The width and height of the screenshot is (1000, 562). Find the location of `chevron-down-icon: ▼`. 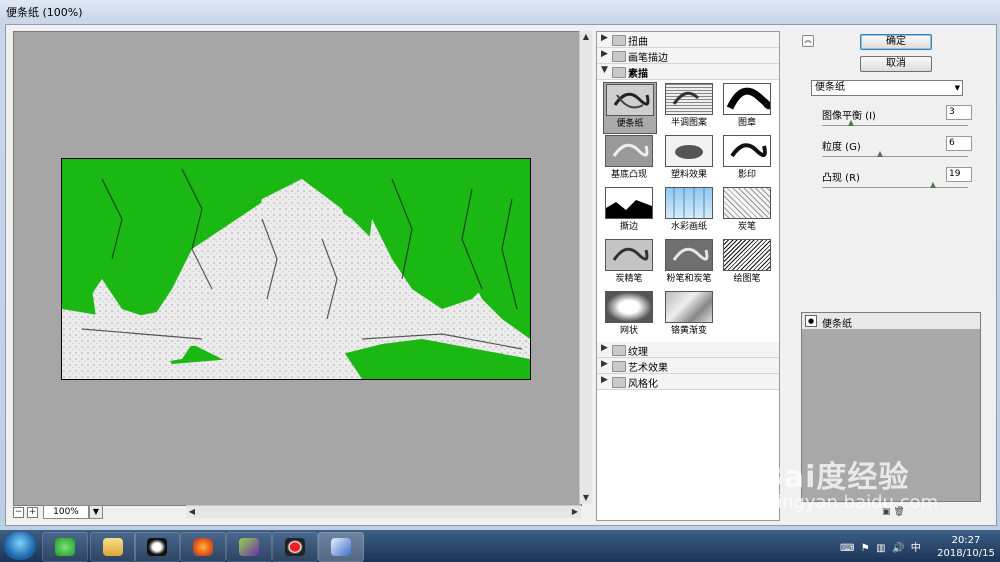

chevron-down-icon: ▼ is located at coordinates (957, 88).